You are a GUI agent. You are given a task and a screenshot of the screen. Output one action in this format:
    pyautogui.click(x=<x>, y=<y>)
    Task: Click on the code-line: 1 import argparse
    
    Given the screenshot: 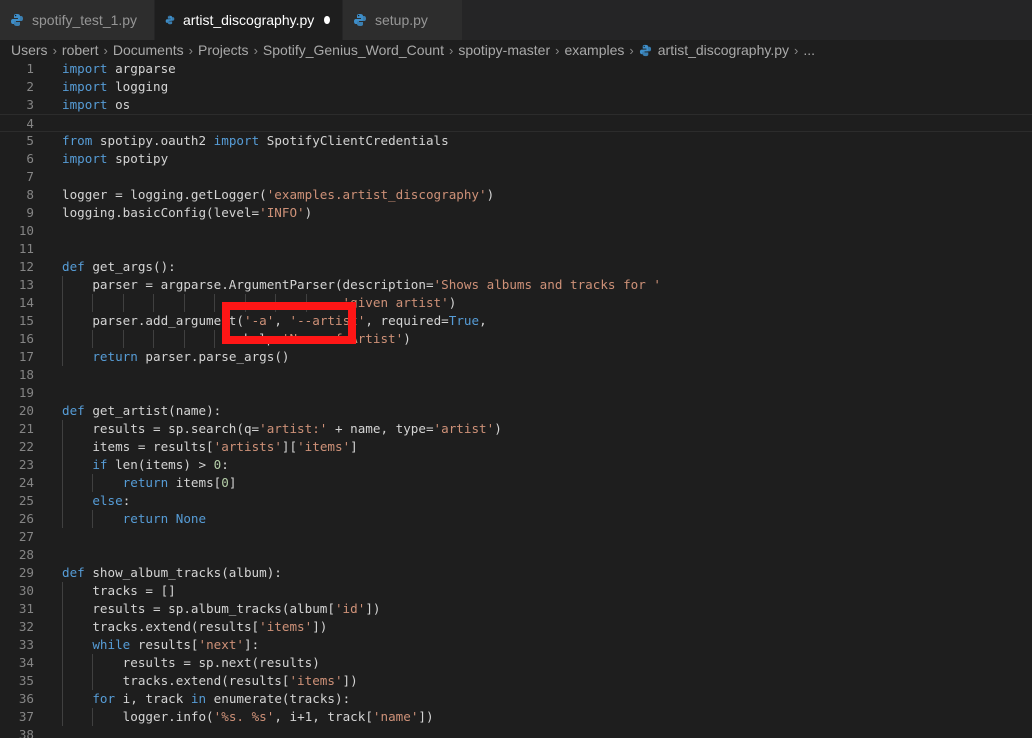 What is the action you would take?
    pyautogui.click(x=516, y=69)
    